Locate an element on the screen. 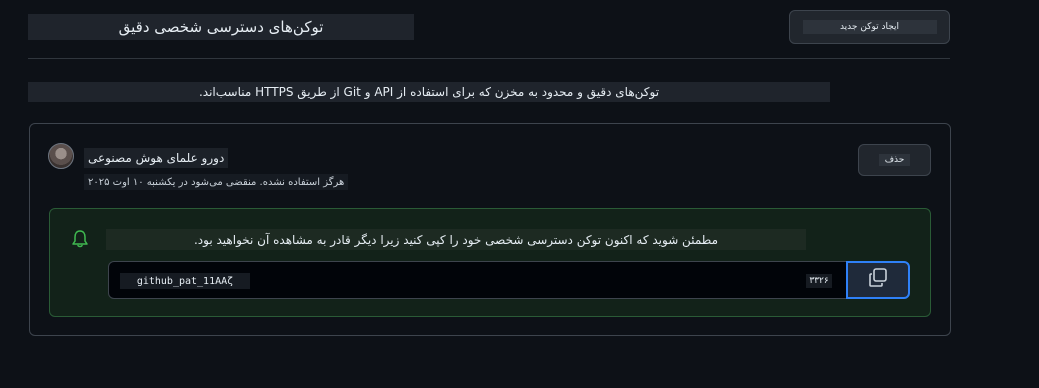  copy-icon is located at coordinates (878, 280).